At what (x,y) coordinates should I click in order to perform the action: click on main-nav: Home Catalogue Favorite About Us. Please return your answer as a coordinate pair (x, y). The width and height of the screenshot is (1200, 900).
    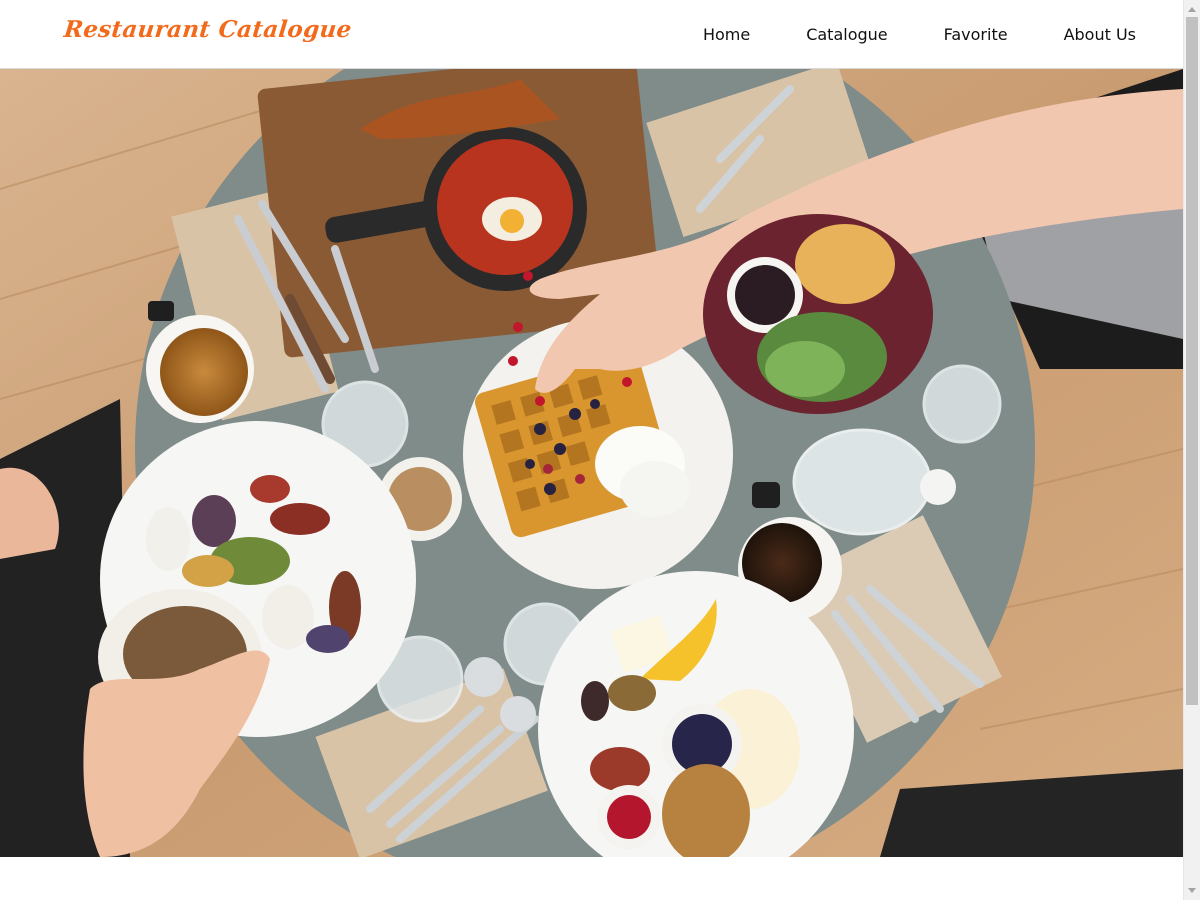
    Looking at the image, I should click on (891, 34).